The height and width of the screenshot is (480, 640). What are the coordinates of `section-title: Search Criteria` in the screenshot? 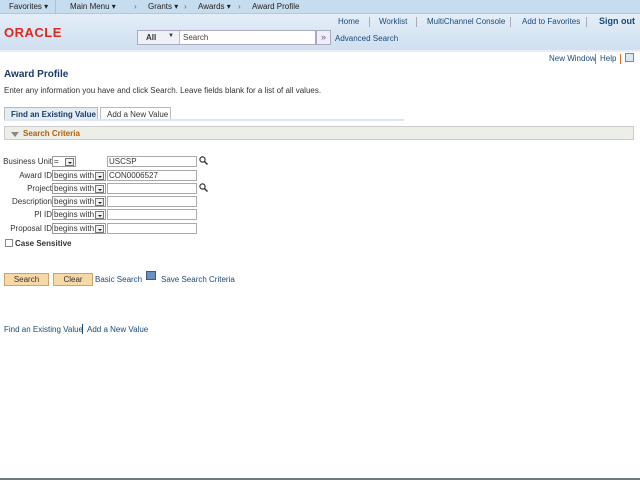 It's located at (51, 133).